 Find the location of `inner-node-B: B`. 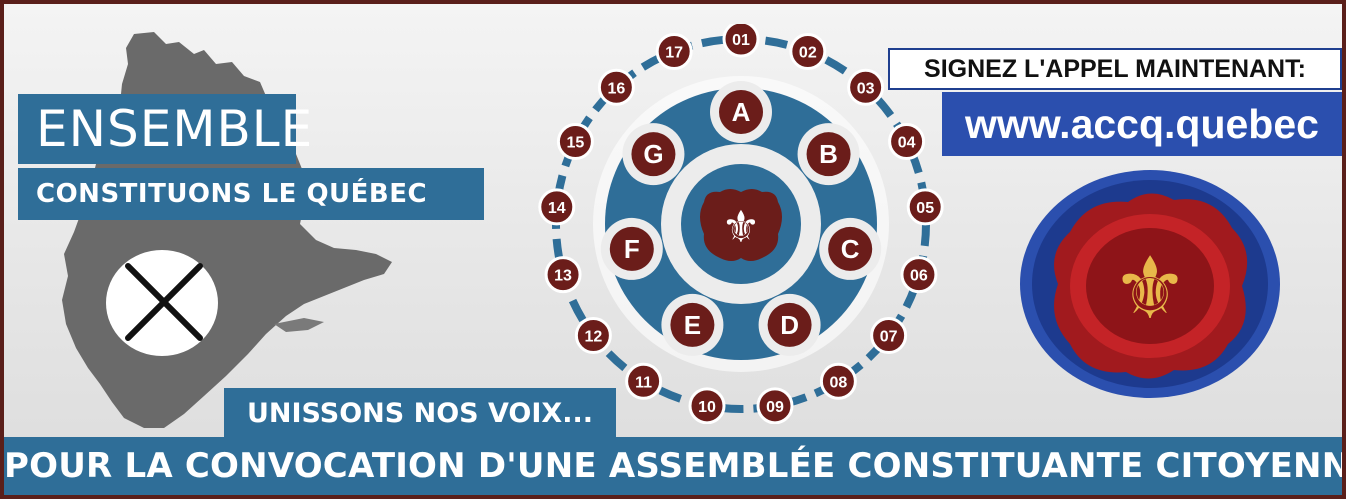

inner-node-B: B is located at coordinates (828, 154).